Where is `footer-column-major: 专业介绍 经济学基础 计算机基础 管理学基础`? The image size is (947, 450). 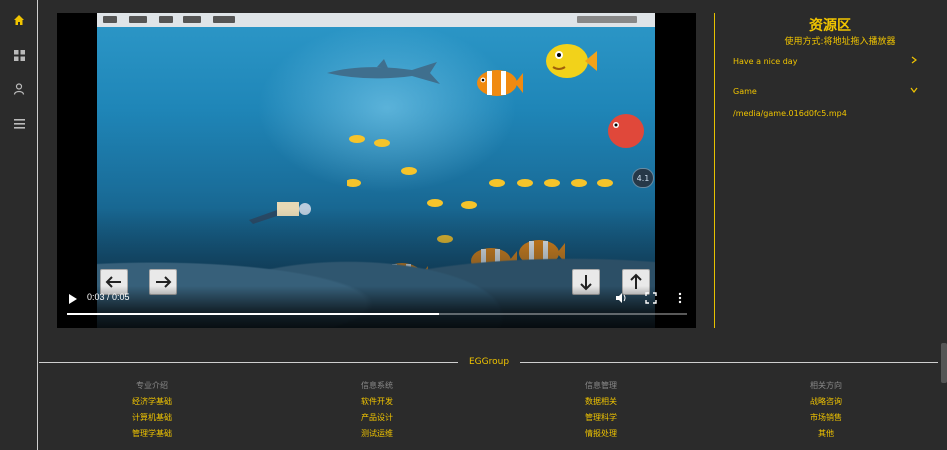 footer-column-major: 专业介绍 经济学基础 计算机基础 管理学基础 is located at coordinates (152, 412).